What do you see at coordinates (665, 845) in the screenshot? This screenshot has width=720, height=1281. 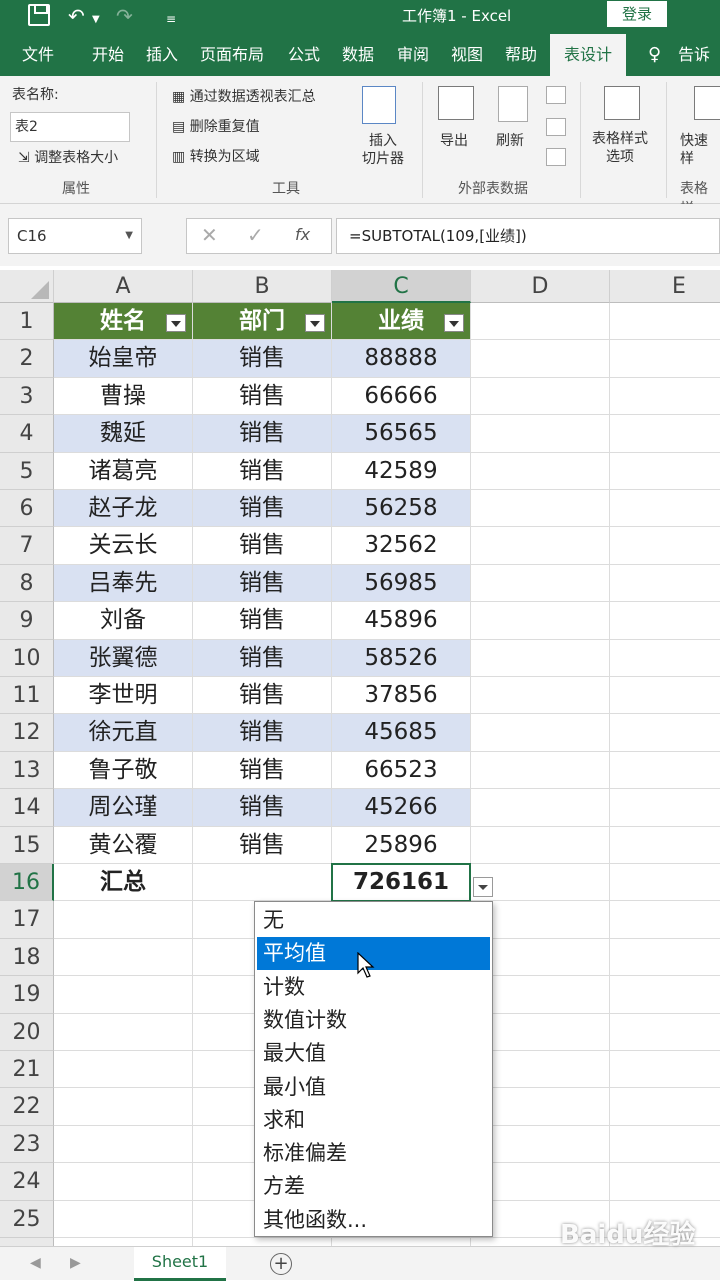 I see `cell-e15` at bounding box center [665, 845].